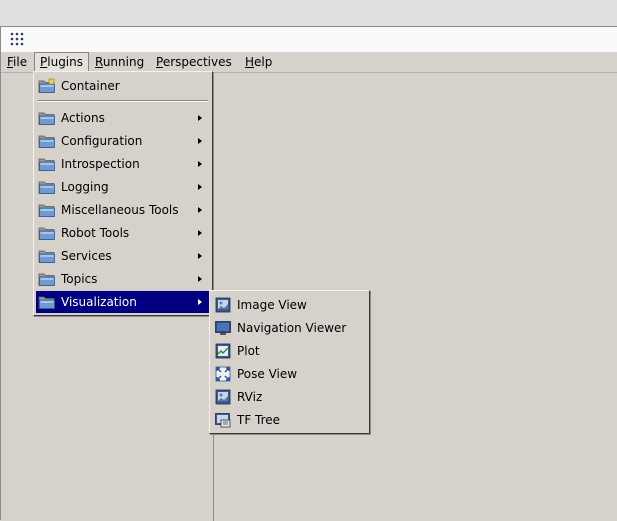 The image size is (617, 521). What do you see at coordinates (123, 210) in the screenshot?
I see `menu-item-miscellaneous-tools: Miscellaneous Tools` at bounding box center [123, 210].